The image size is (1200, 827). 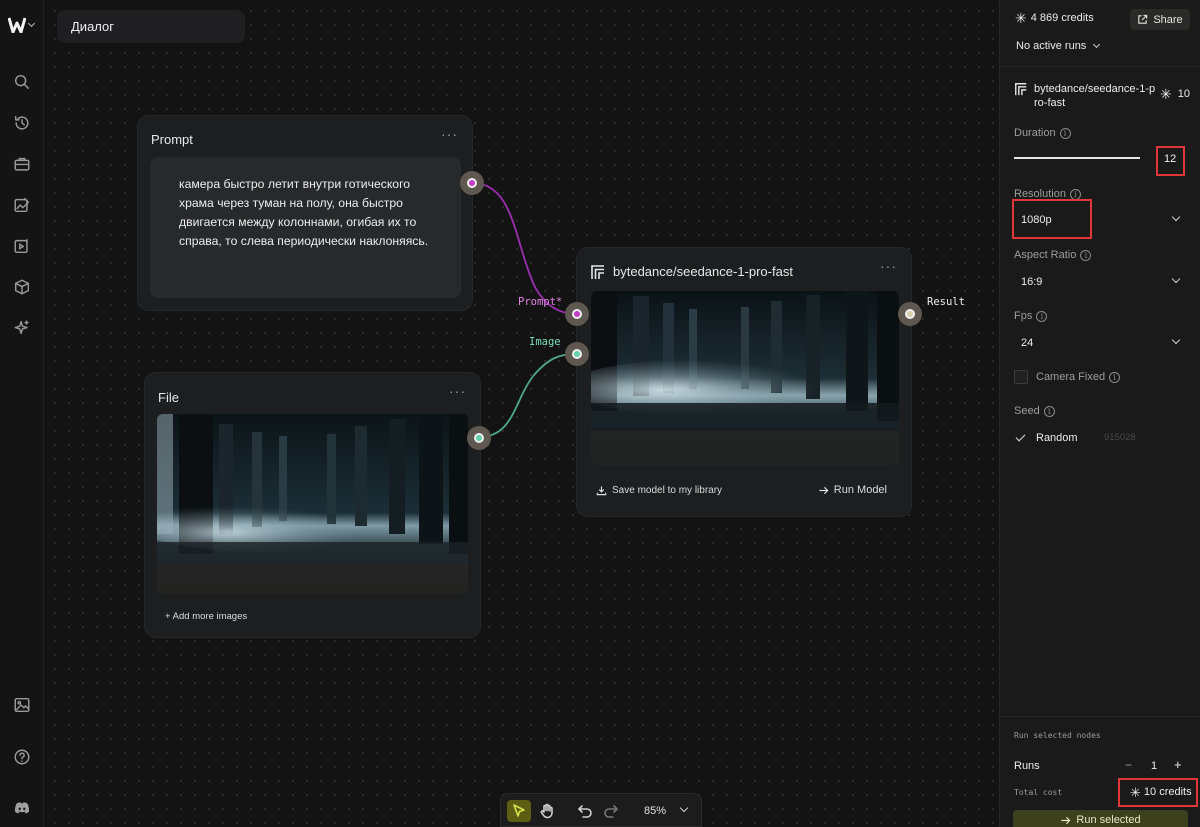 I want to click on app-logo, so click(x=22, y=25).